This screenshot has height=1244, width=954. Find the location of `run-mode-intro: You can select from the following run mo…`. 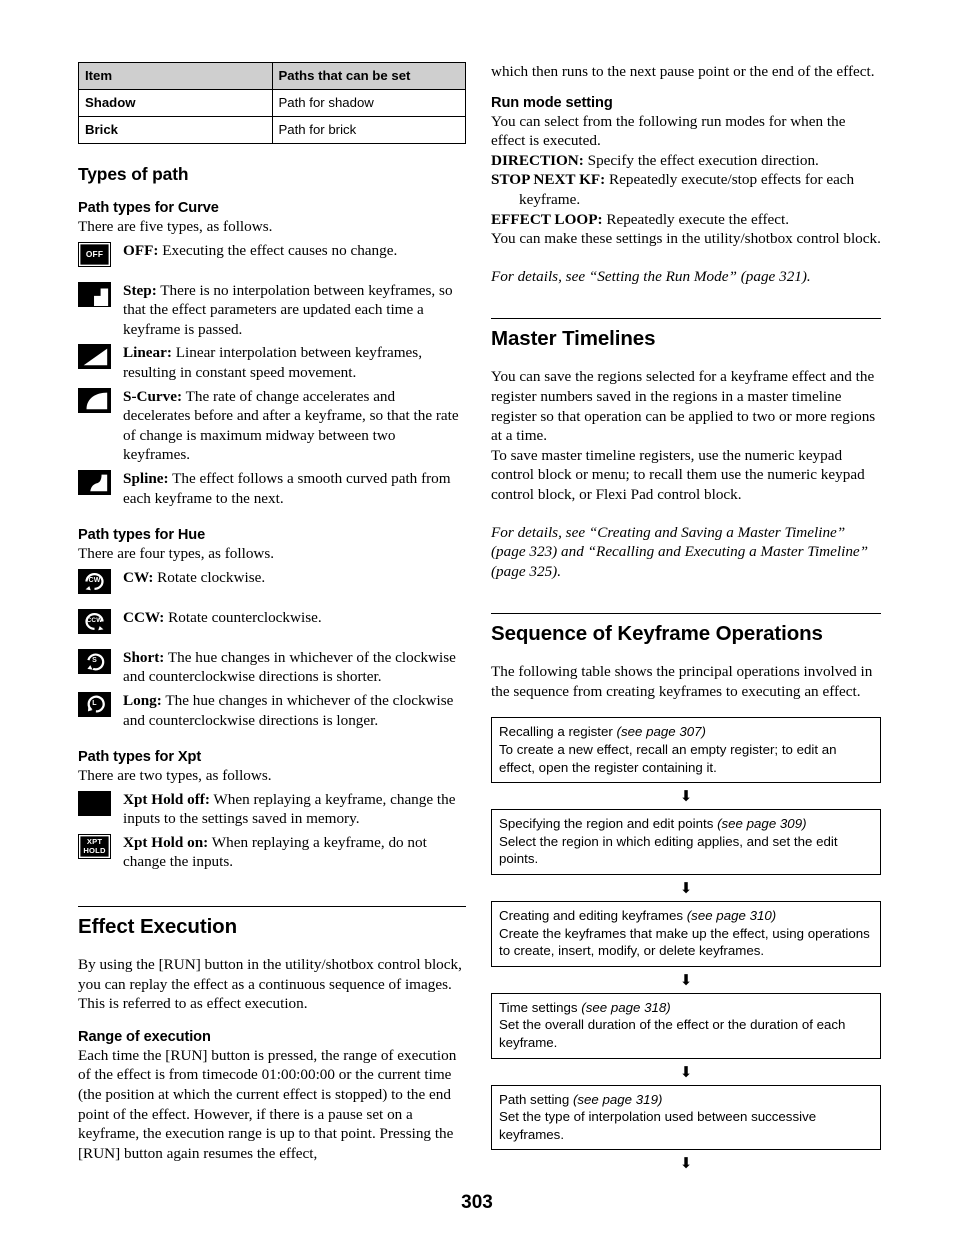

run-mode-intro: You can select from the following run mo… is located at coordinates (668, 131).